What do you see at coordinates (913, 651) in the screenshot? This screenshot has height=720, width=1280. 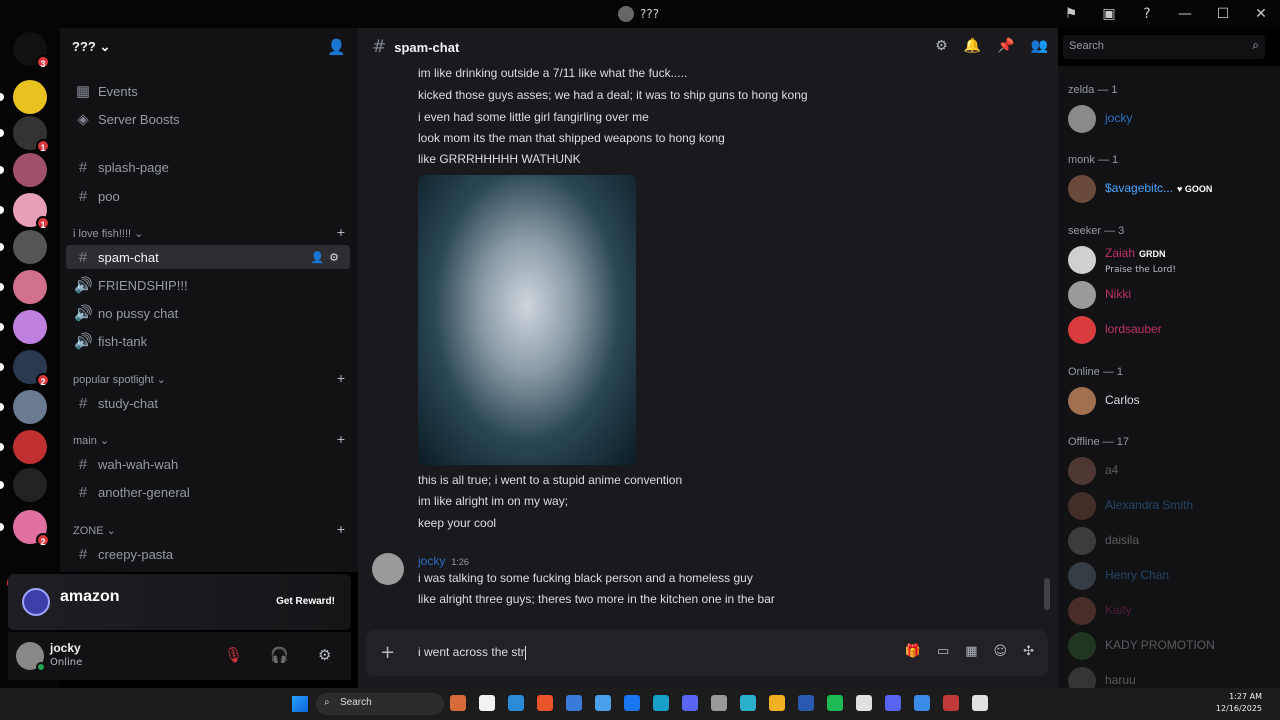 I see `gift-icon: 🎁` at bounding box center [913, 651].